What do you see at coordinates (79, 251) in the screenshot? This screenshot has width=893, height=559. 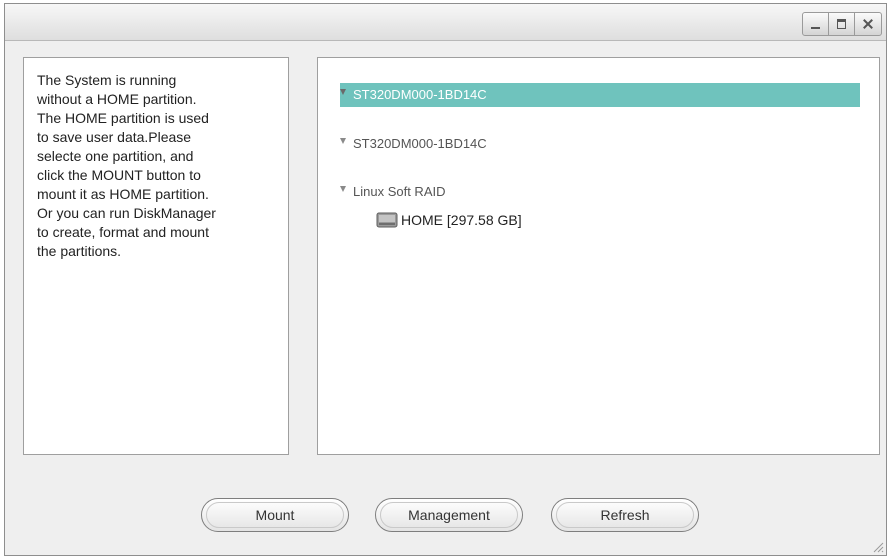 I see `info-text-line: the partitions.` at bounding box center [79, 251].